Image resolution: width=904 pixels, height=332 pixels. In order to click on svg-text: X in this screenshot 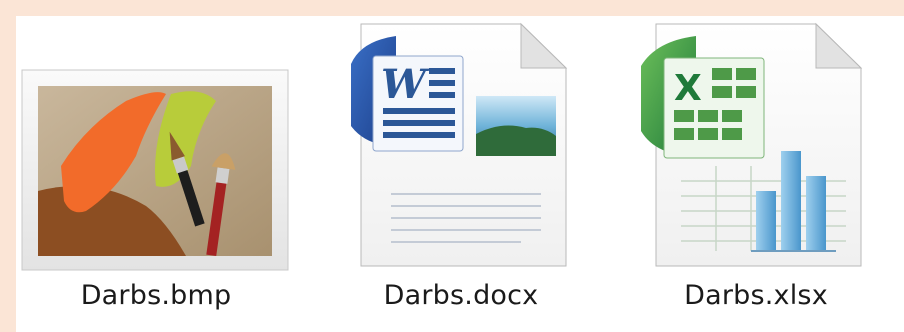, I will do `click(688, 88)`.